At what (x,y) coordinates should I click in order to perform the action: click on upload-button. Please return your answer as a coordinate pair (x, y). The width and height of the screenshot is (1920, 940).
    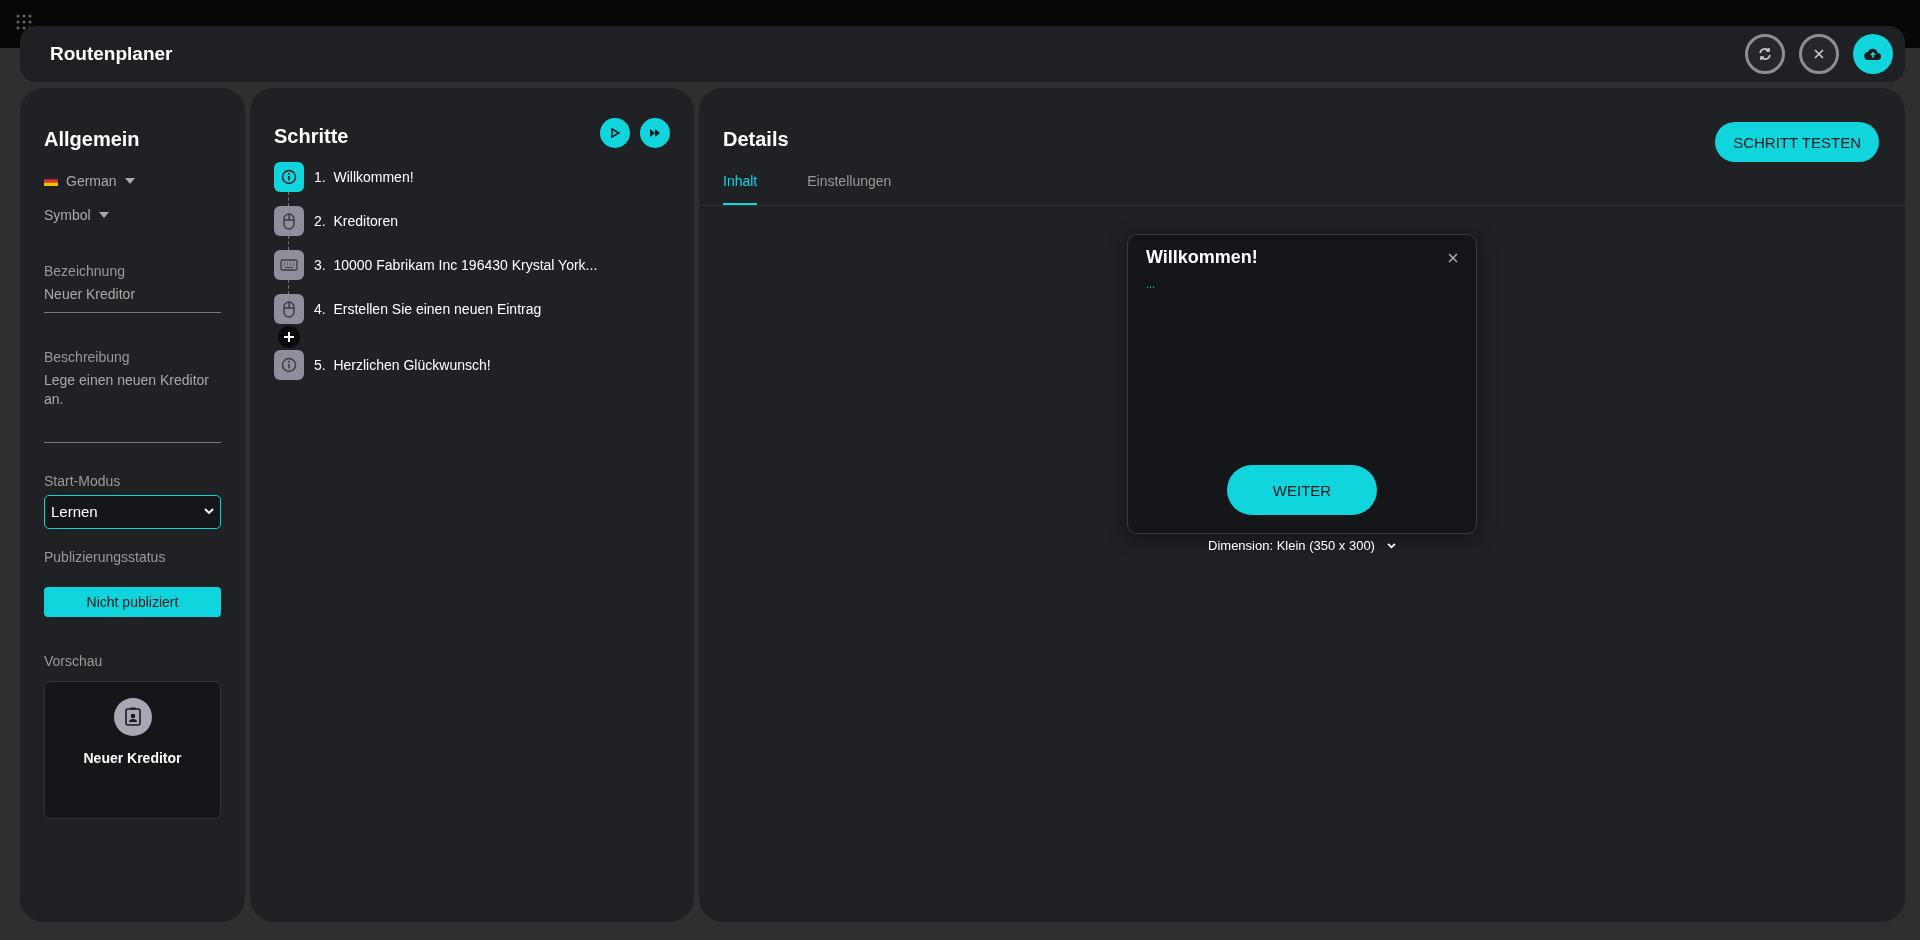
    Looking at the image, I should click on (1873, 54).